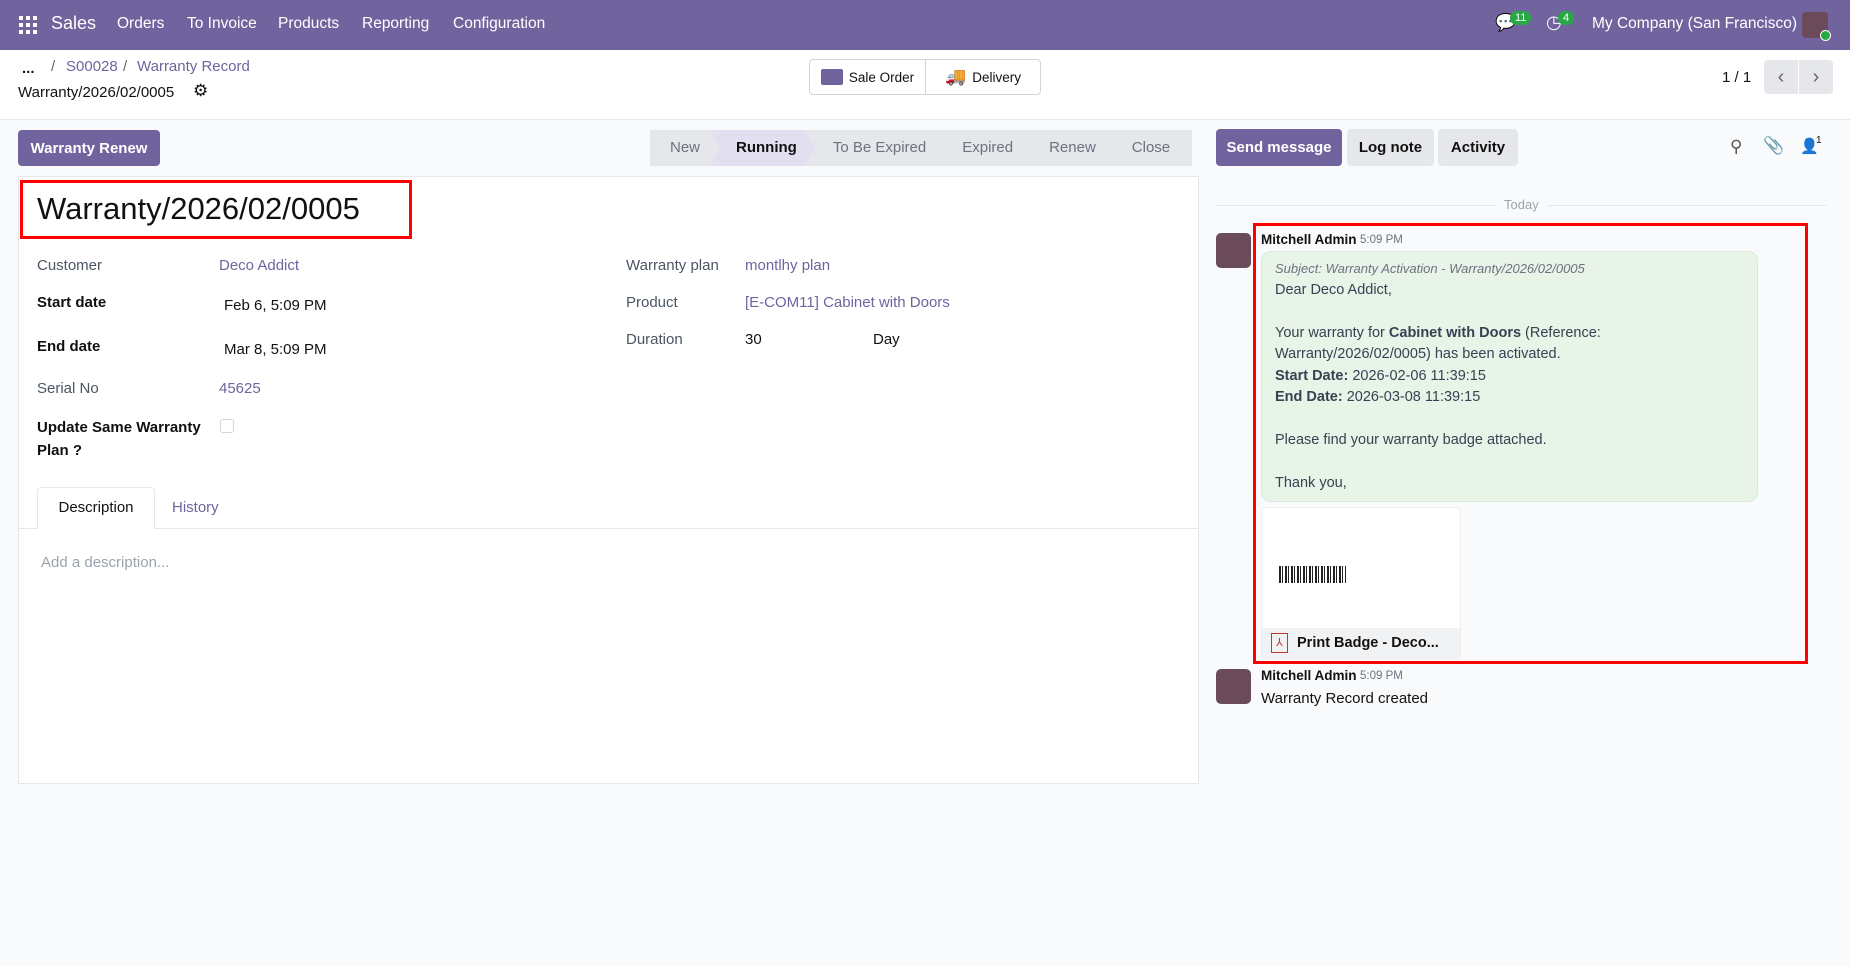 The height and width of the screenshot is (966, 1850). Describe the element at coordinates (684, 148) in the screenshot. I see `stage-new: New` at that location.